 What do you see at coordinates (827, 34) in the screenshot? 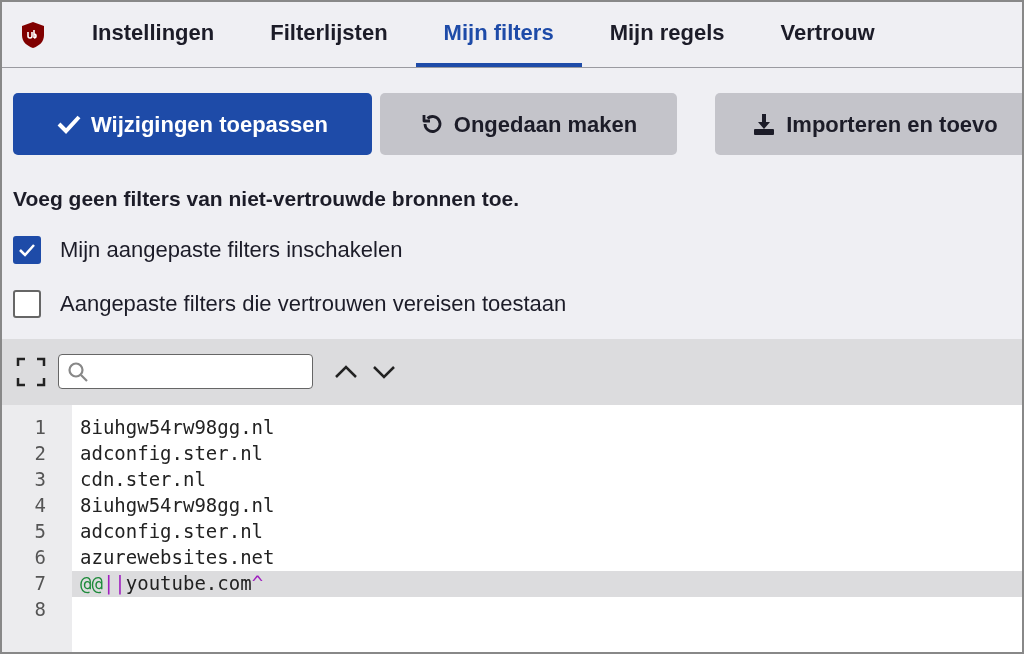
I see `tab: Vertrouw` at bounding box center [827, 34].